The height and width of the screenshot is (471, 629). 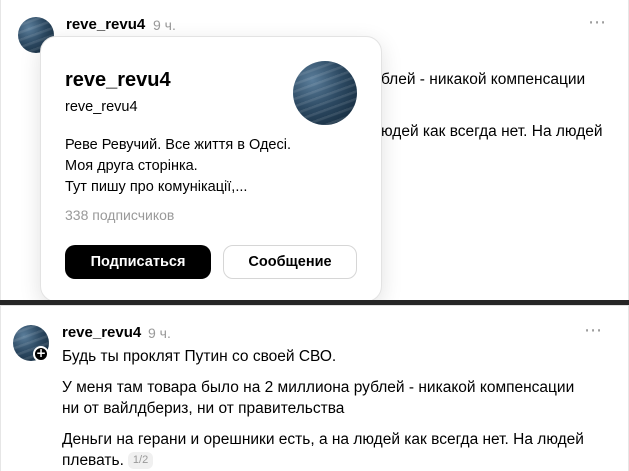 I want to click on profile-card-name: reve_revu4, so click(x=118, y=80).